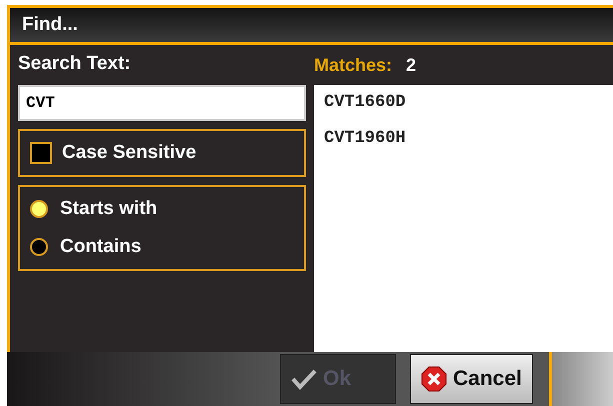 The image size is (613, 406). Describe the element at coordinates (463, 111) in the screenshot. I see `match-item: CVT1660D` at that location.